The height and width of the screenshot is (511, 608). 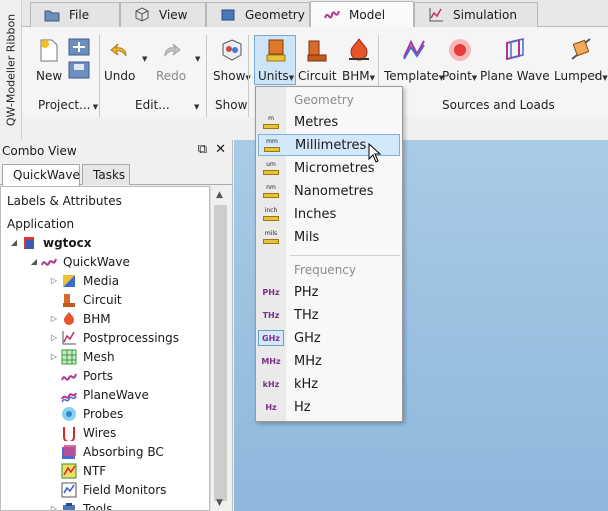 I want to click on undo-button: Undo, so click(x=119, y=60).